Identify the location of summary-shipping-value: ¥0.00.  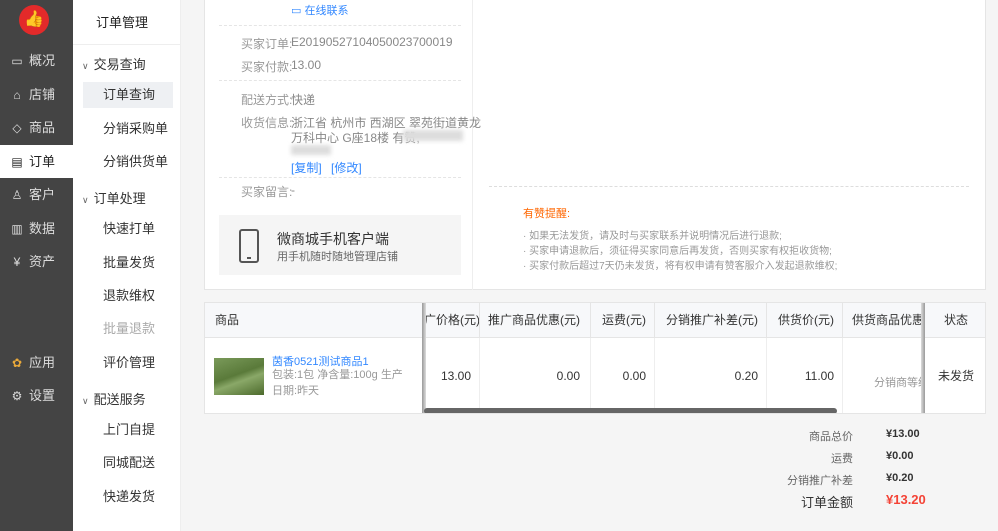
(900, 456).